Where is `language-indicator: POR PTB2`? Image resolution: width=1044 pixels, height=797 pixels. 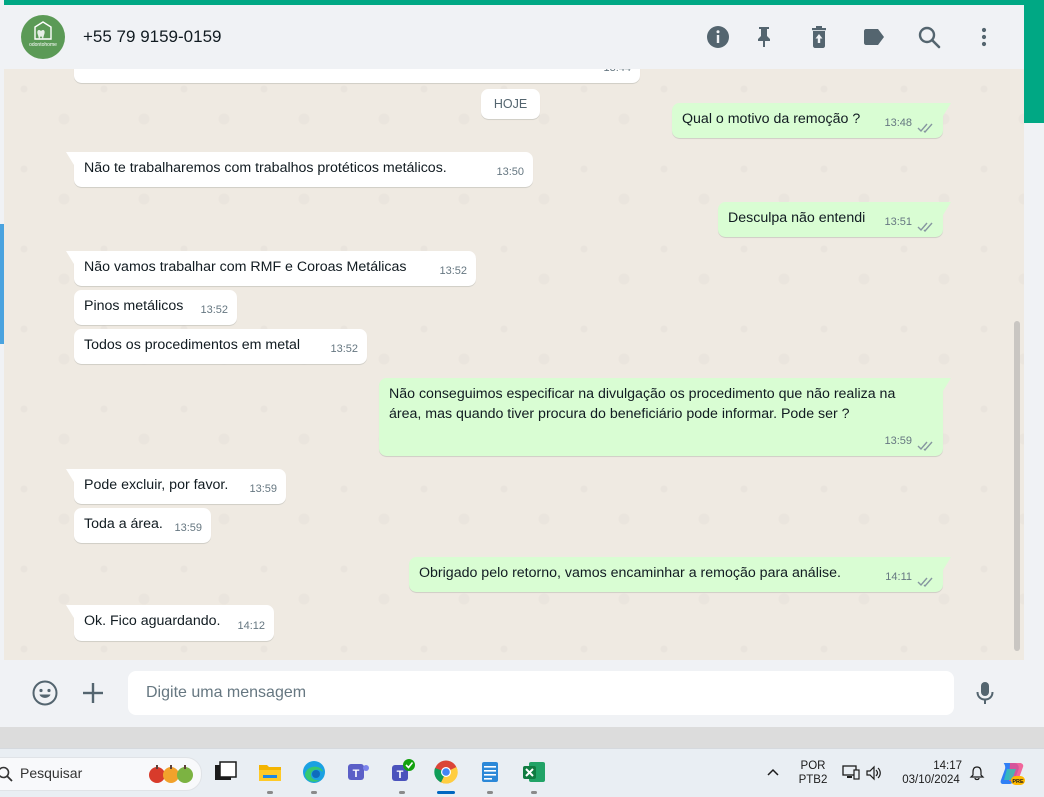 language-indicator: POR PTB2 is located at coordinates (813, 773).